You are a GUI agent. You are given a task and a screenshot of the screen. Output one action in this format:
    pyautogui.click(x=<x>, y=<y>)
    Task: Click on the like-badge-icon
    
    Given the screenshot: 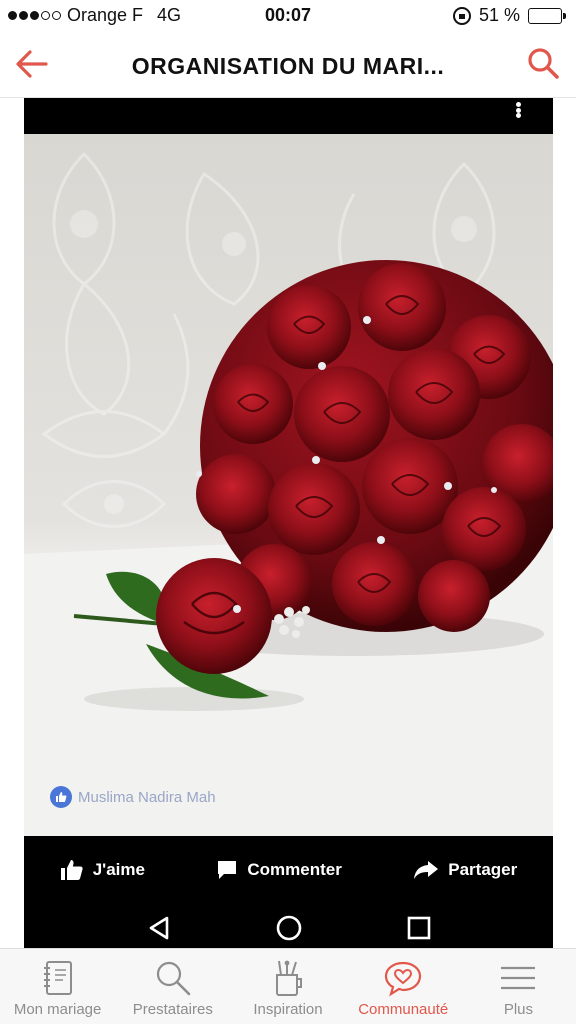 What is the action you would take?
    pyautogui.click(x=61, y=797)
    